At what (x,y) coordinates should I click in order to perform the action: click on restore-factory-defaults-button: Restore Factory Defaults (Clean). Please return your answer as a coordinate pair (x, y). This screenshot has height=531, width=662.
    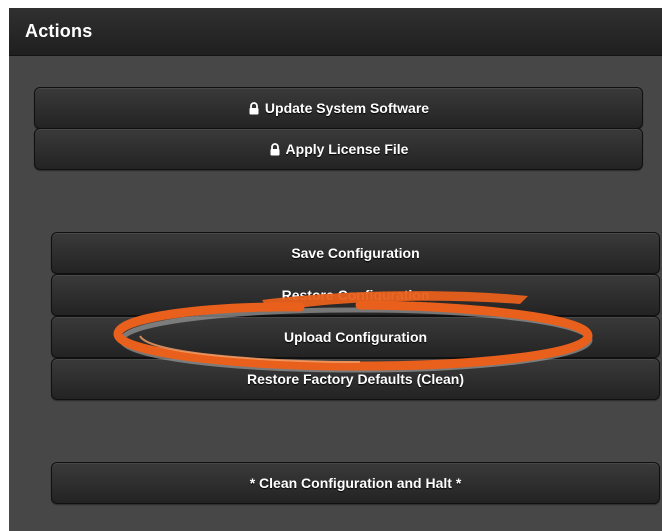
    Looking at the image, I should click on (355, 379).